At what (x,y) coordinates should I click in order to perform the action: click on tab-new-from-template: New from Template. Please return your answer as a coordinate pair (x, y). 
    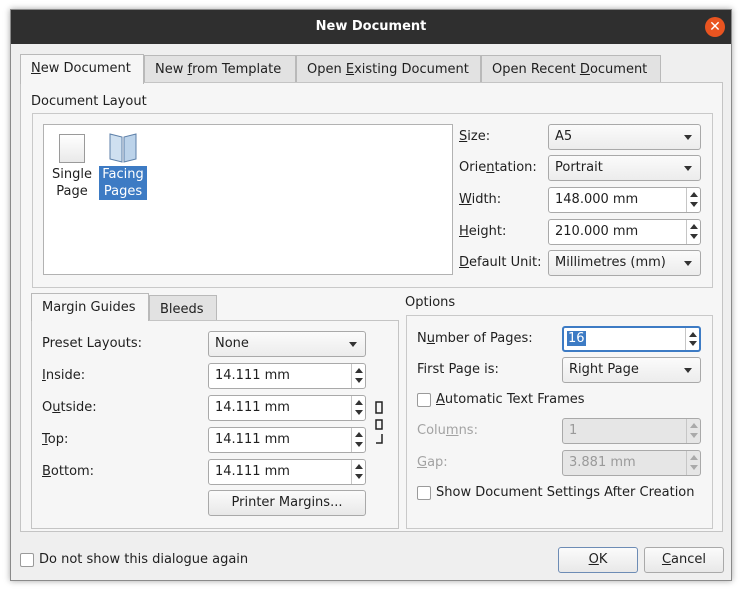
    Looking at the image, I should click on (220, 69).